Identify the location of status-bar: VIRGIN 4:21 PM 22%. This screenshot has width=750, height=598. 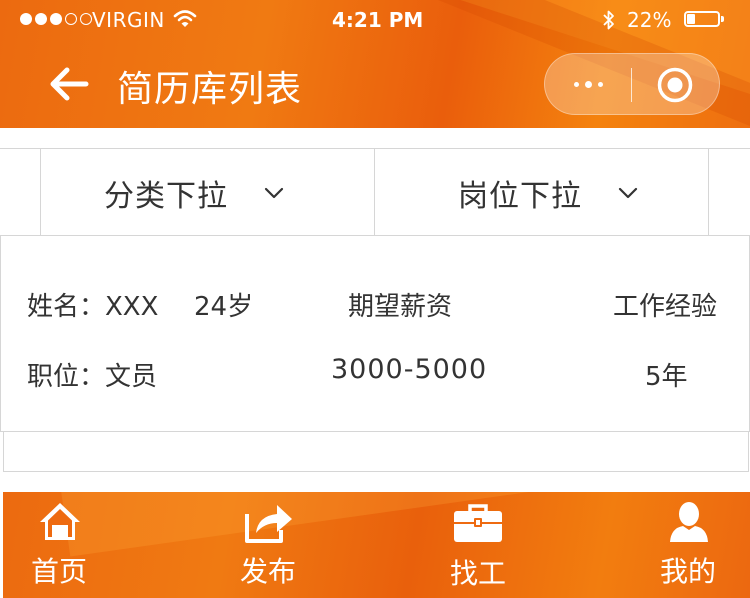
(375, 20).